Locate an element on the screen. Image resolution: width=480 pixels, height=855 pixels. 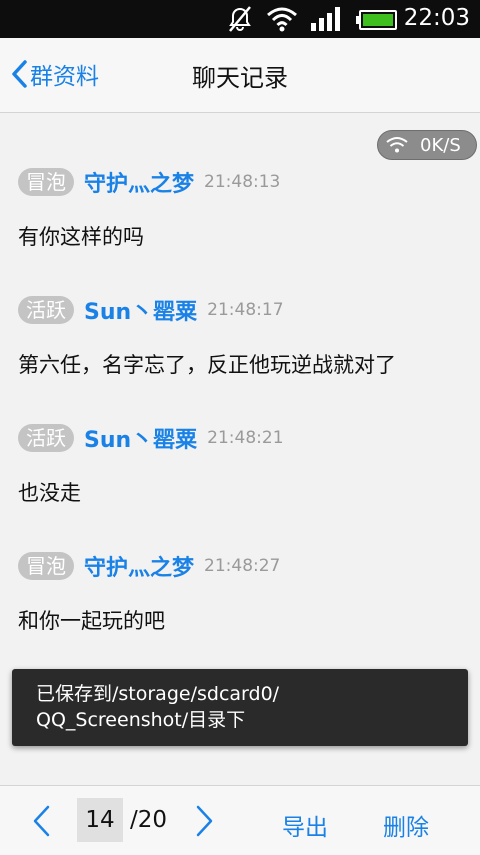
prev-page-icon is located at coordinates (41, 821).